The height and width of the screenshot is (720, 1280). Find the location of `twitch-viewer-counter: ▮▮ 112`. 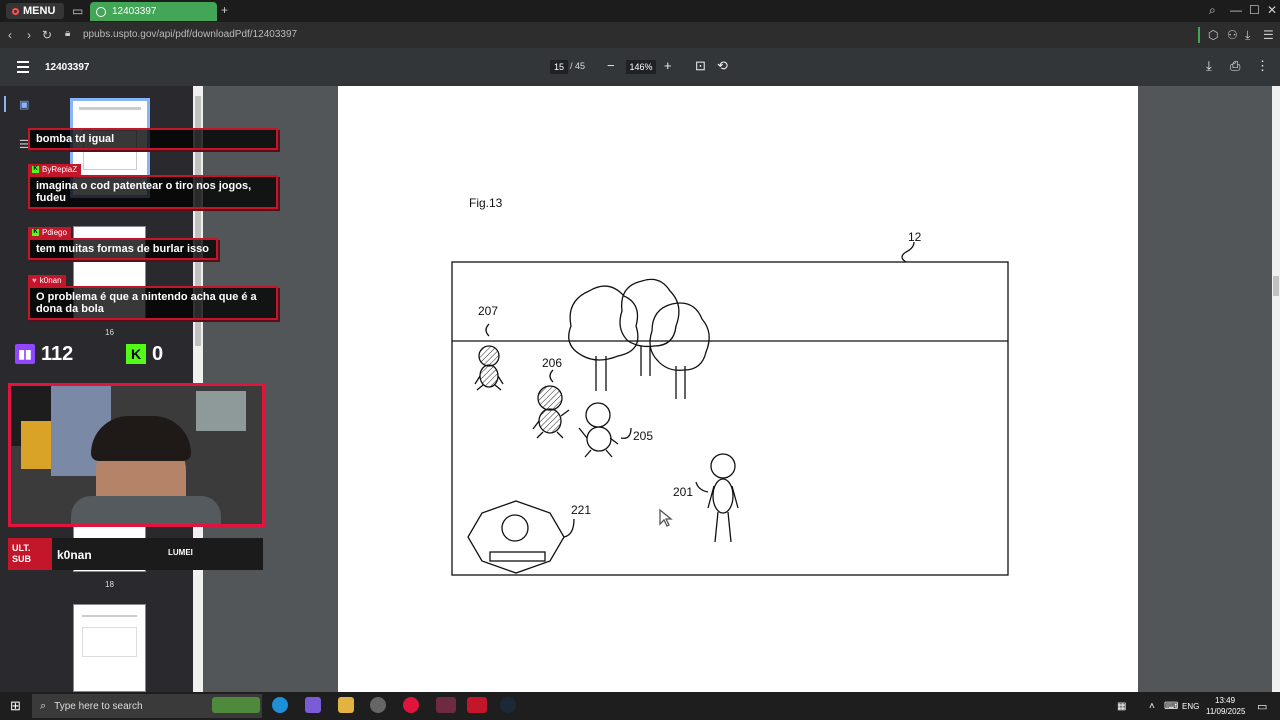

twitch-viewer-counter: ▮▮ 112 is located at coordinates (44, 354).